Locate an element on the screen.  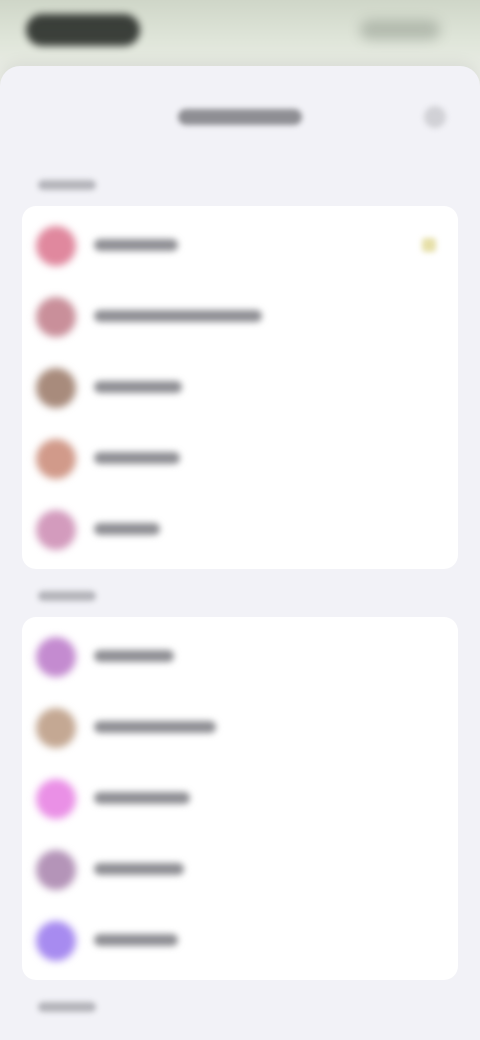
sheet-header is located at coordinates (240, 116).